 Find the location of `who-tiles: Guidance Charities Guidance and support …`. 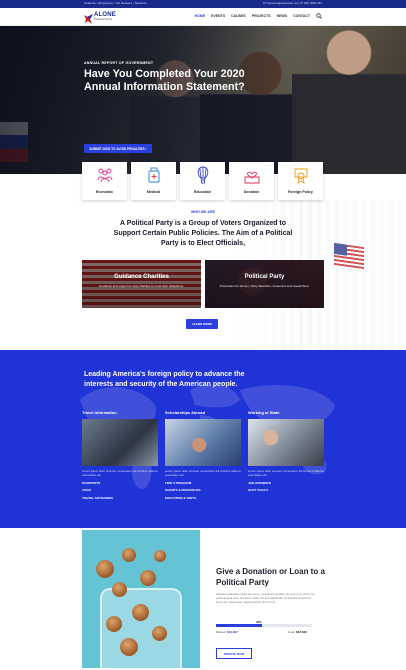

who-tiles: Guidance Charities Guidance and support … is located at coordinates (203, 284).